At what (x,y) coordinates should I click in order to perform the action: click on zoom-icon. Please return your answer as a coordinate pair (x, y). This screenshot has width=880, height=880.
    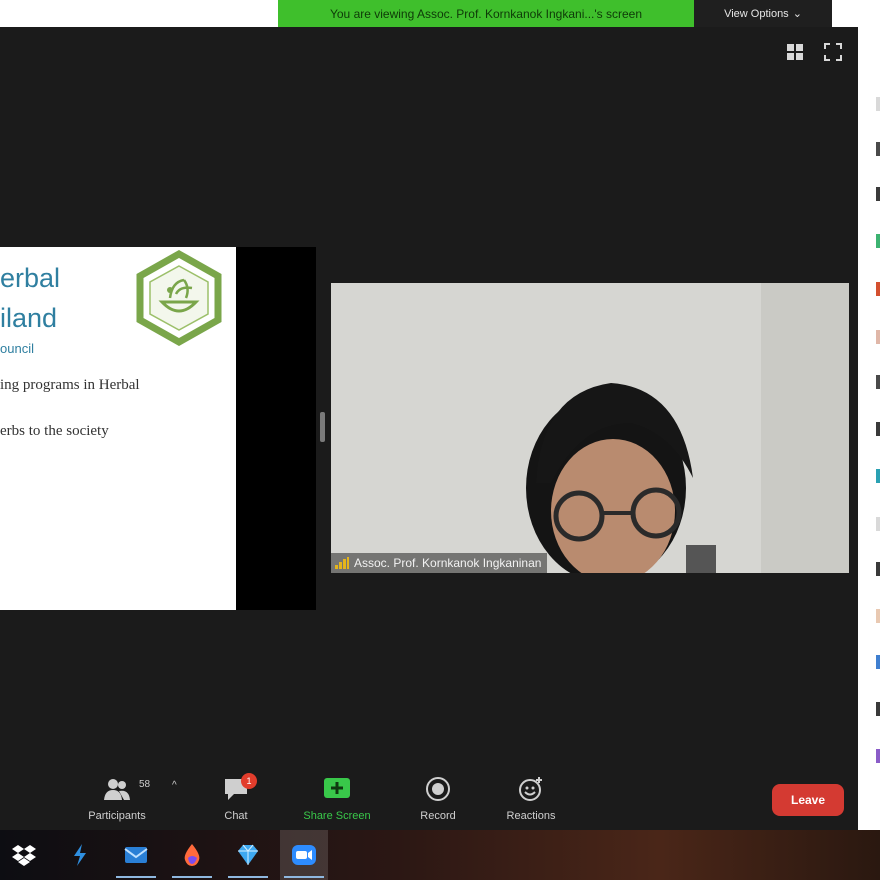
    Looking at the image, I should click on (304, 855).